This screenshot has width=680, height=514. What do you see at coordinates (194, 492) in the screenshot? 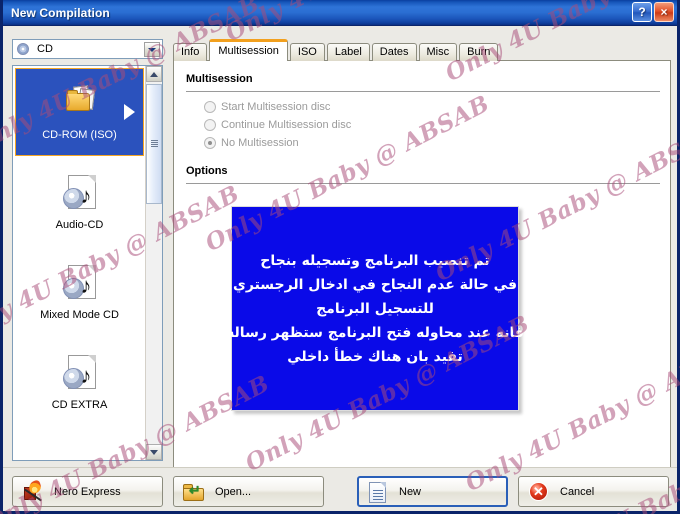
I see `open-folder-icon: ↵` at bounding box center [194, 492].